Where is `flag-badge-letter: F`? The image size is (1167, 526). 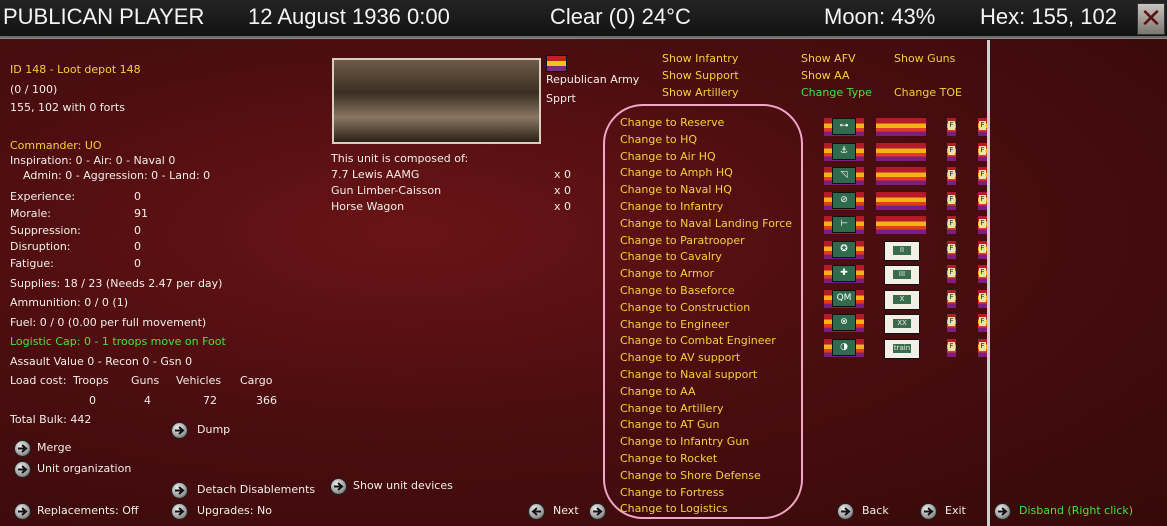
flag-badge-letter: F is located at coordinates (951, 223).